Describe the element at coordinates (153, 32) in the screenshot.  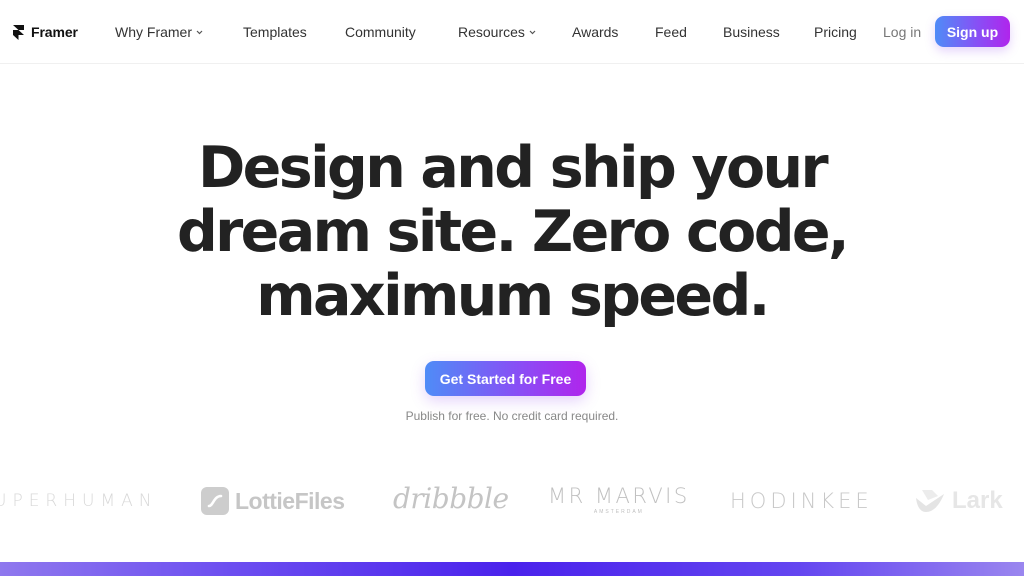
I see `nav-item-label: Why Framer` at that location.